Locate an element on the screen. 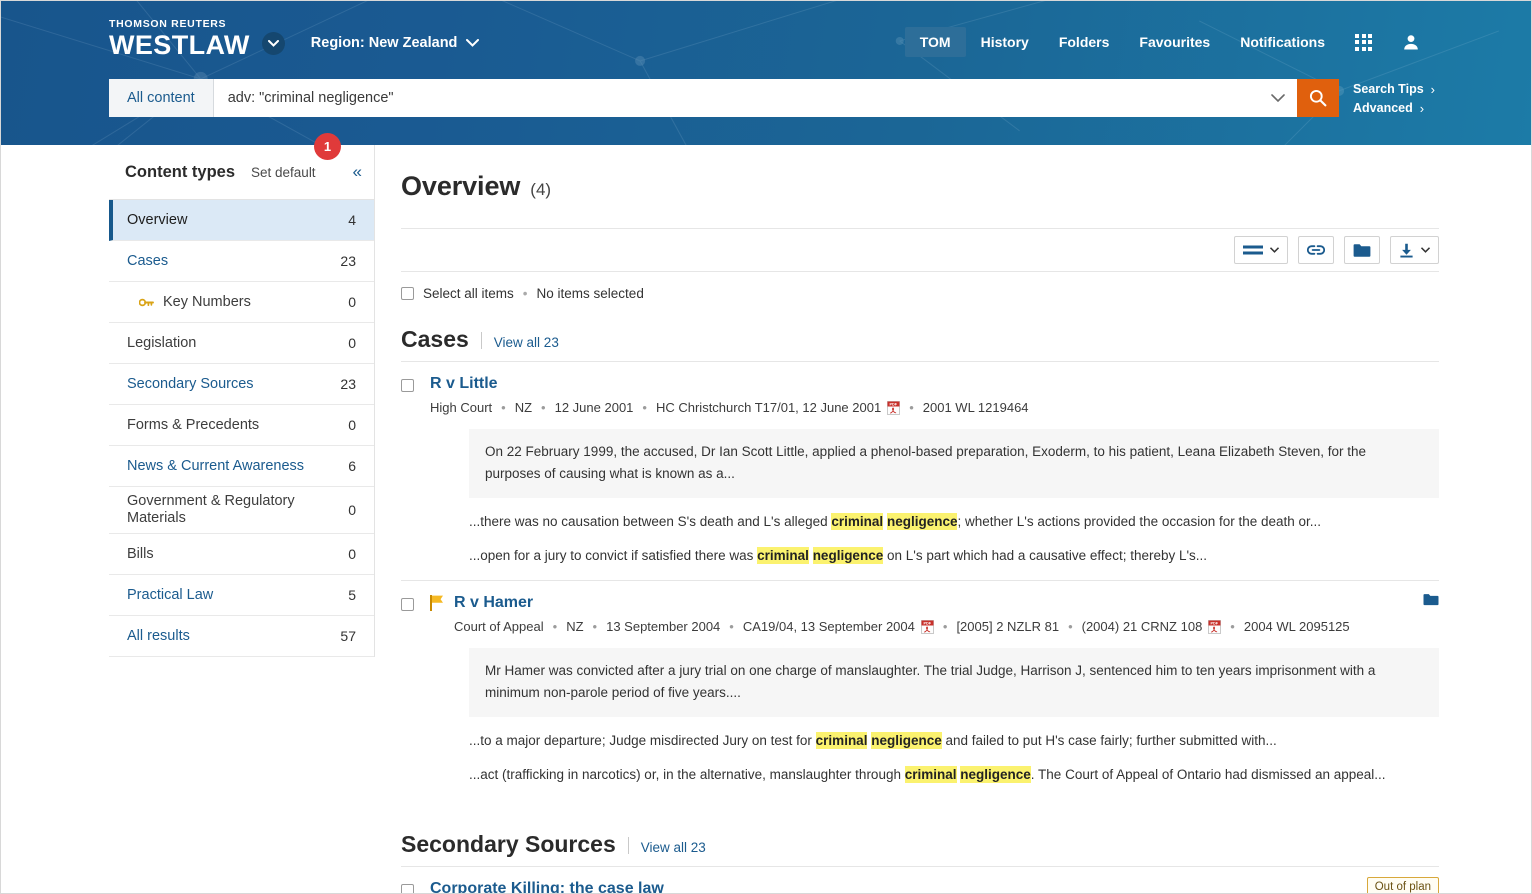 The width and height of the screenshot is (1532, 894). section-header: Cases View all 23 is located at coordinates (920, 343).